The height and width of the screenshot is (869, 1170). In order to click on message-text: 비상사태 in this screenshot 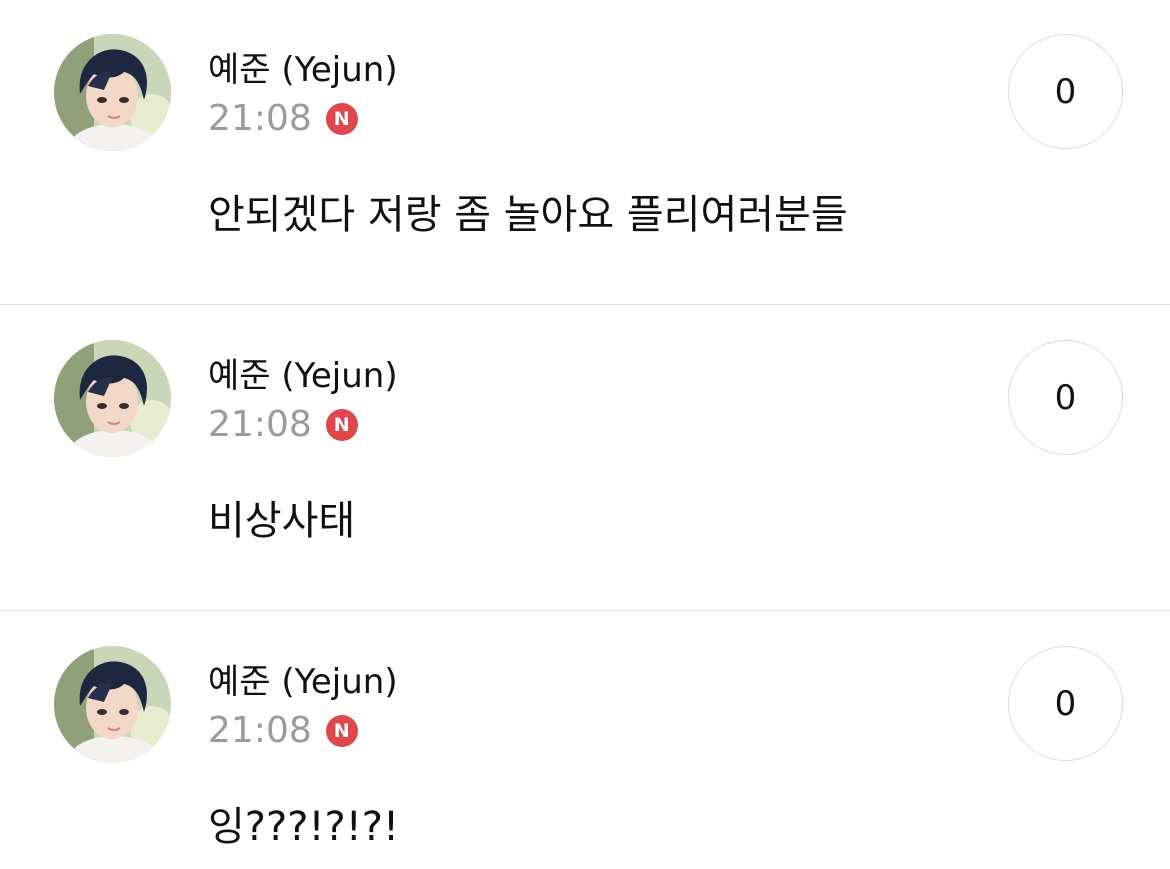, I will do `click(282, 521)`.